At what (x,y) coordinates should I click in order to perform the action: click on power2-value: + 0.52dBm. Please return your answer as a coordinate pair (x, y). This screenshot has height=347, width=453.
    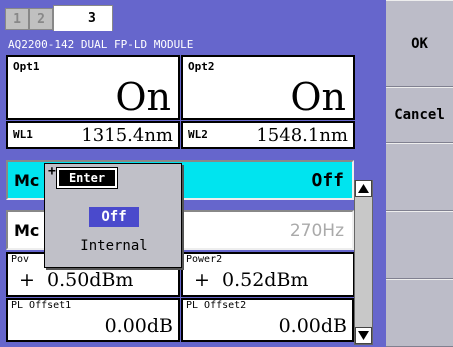
    Looking at the image, I should click on (251, 280).